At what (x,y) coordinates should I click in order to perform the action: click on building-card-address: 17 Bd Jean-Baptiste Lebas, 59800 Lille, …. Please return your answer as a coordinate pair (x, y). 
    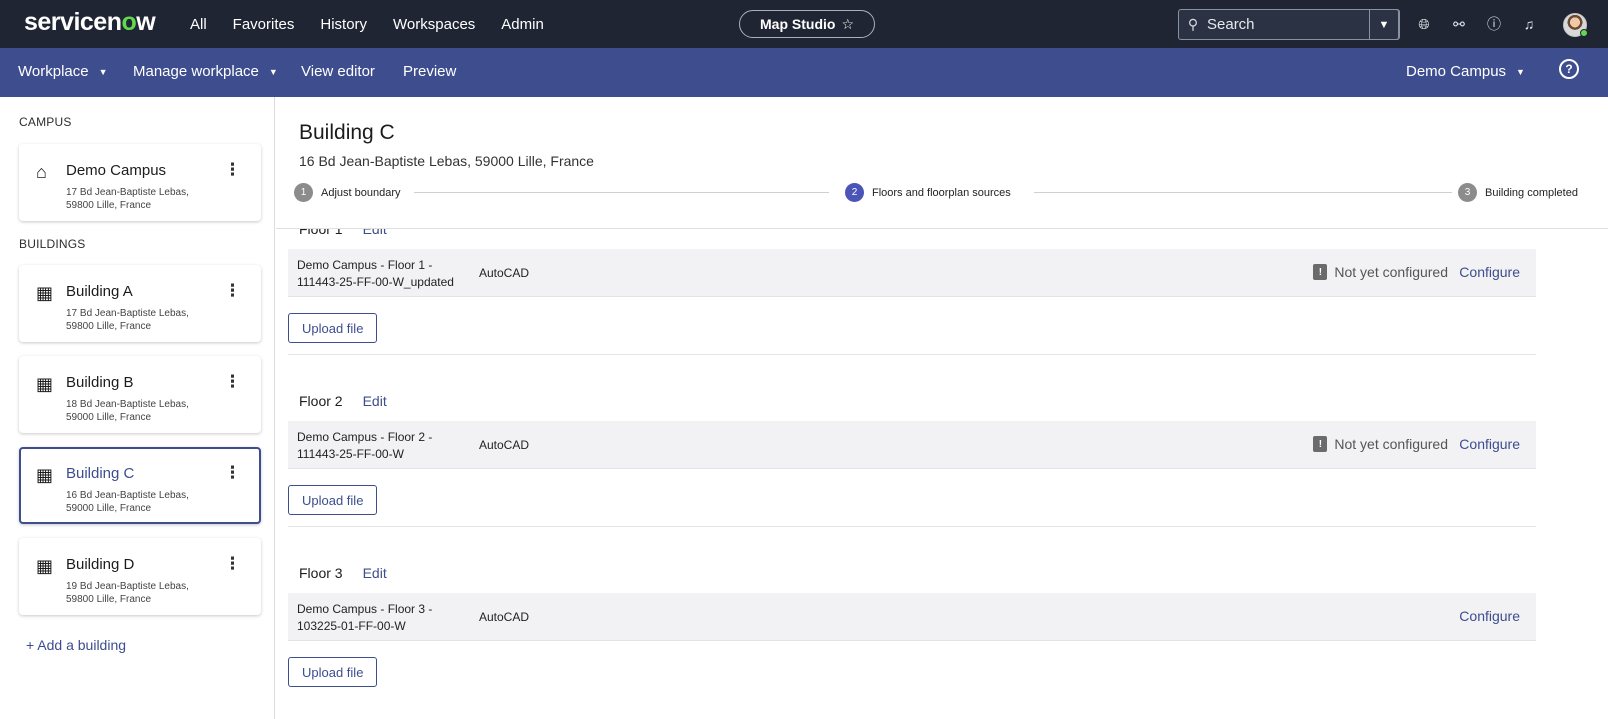
    Looking at the image, I should click on (127, 320).